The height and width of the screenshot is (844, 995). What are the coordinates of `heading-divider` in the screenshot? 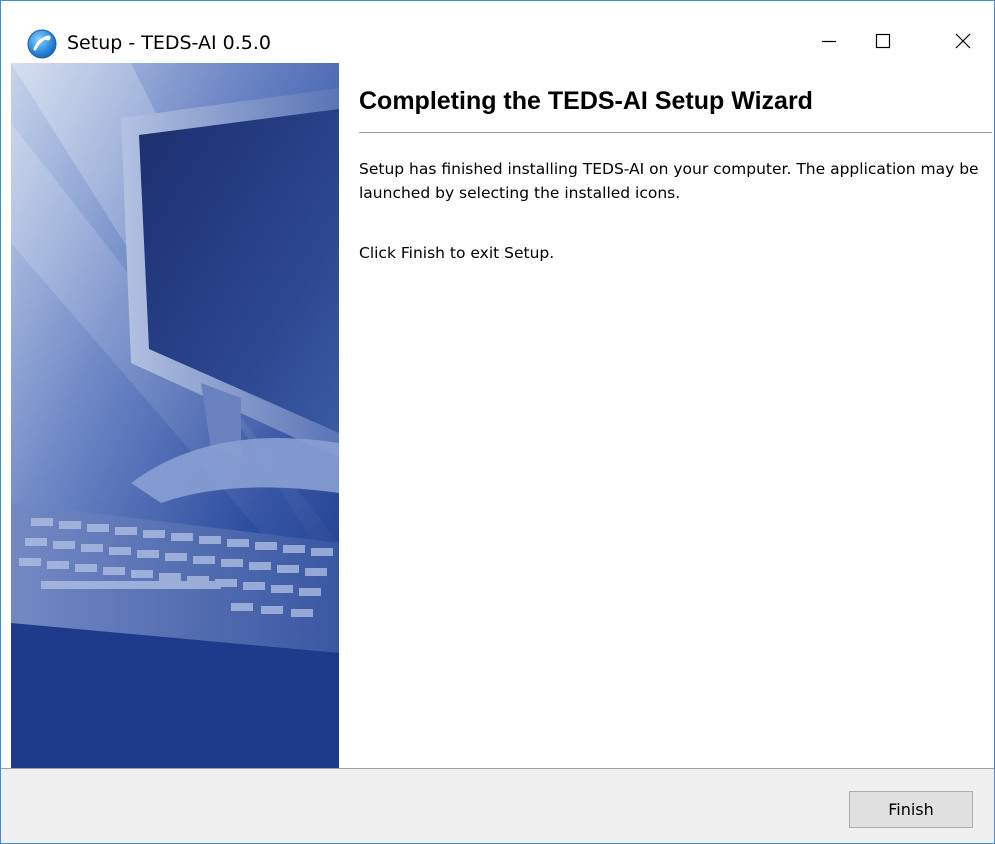 It's located at (675, 132).